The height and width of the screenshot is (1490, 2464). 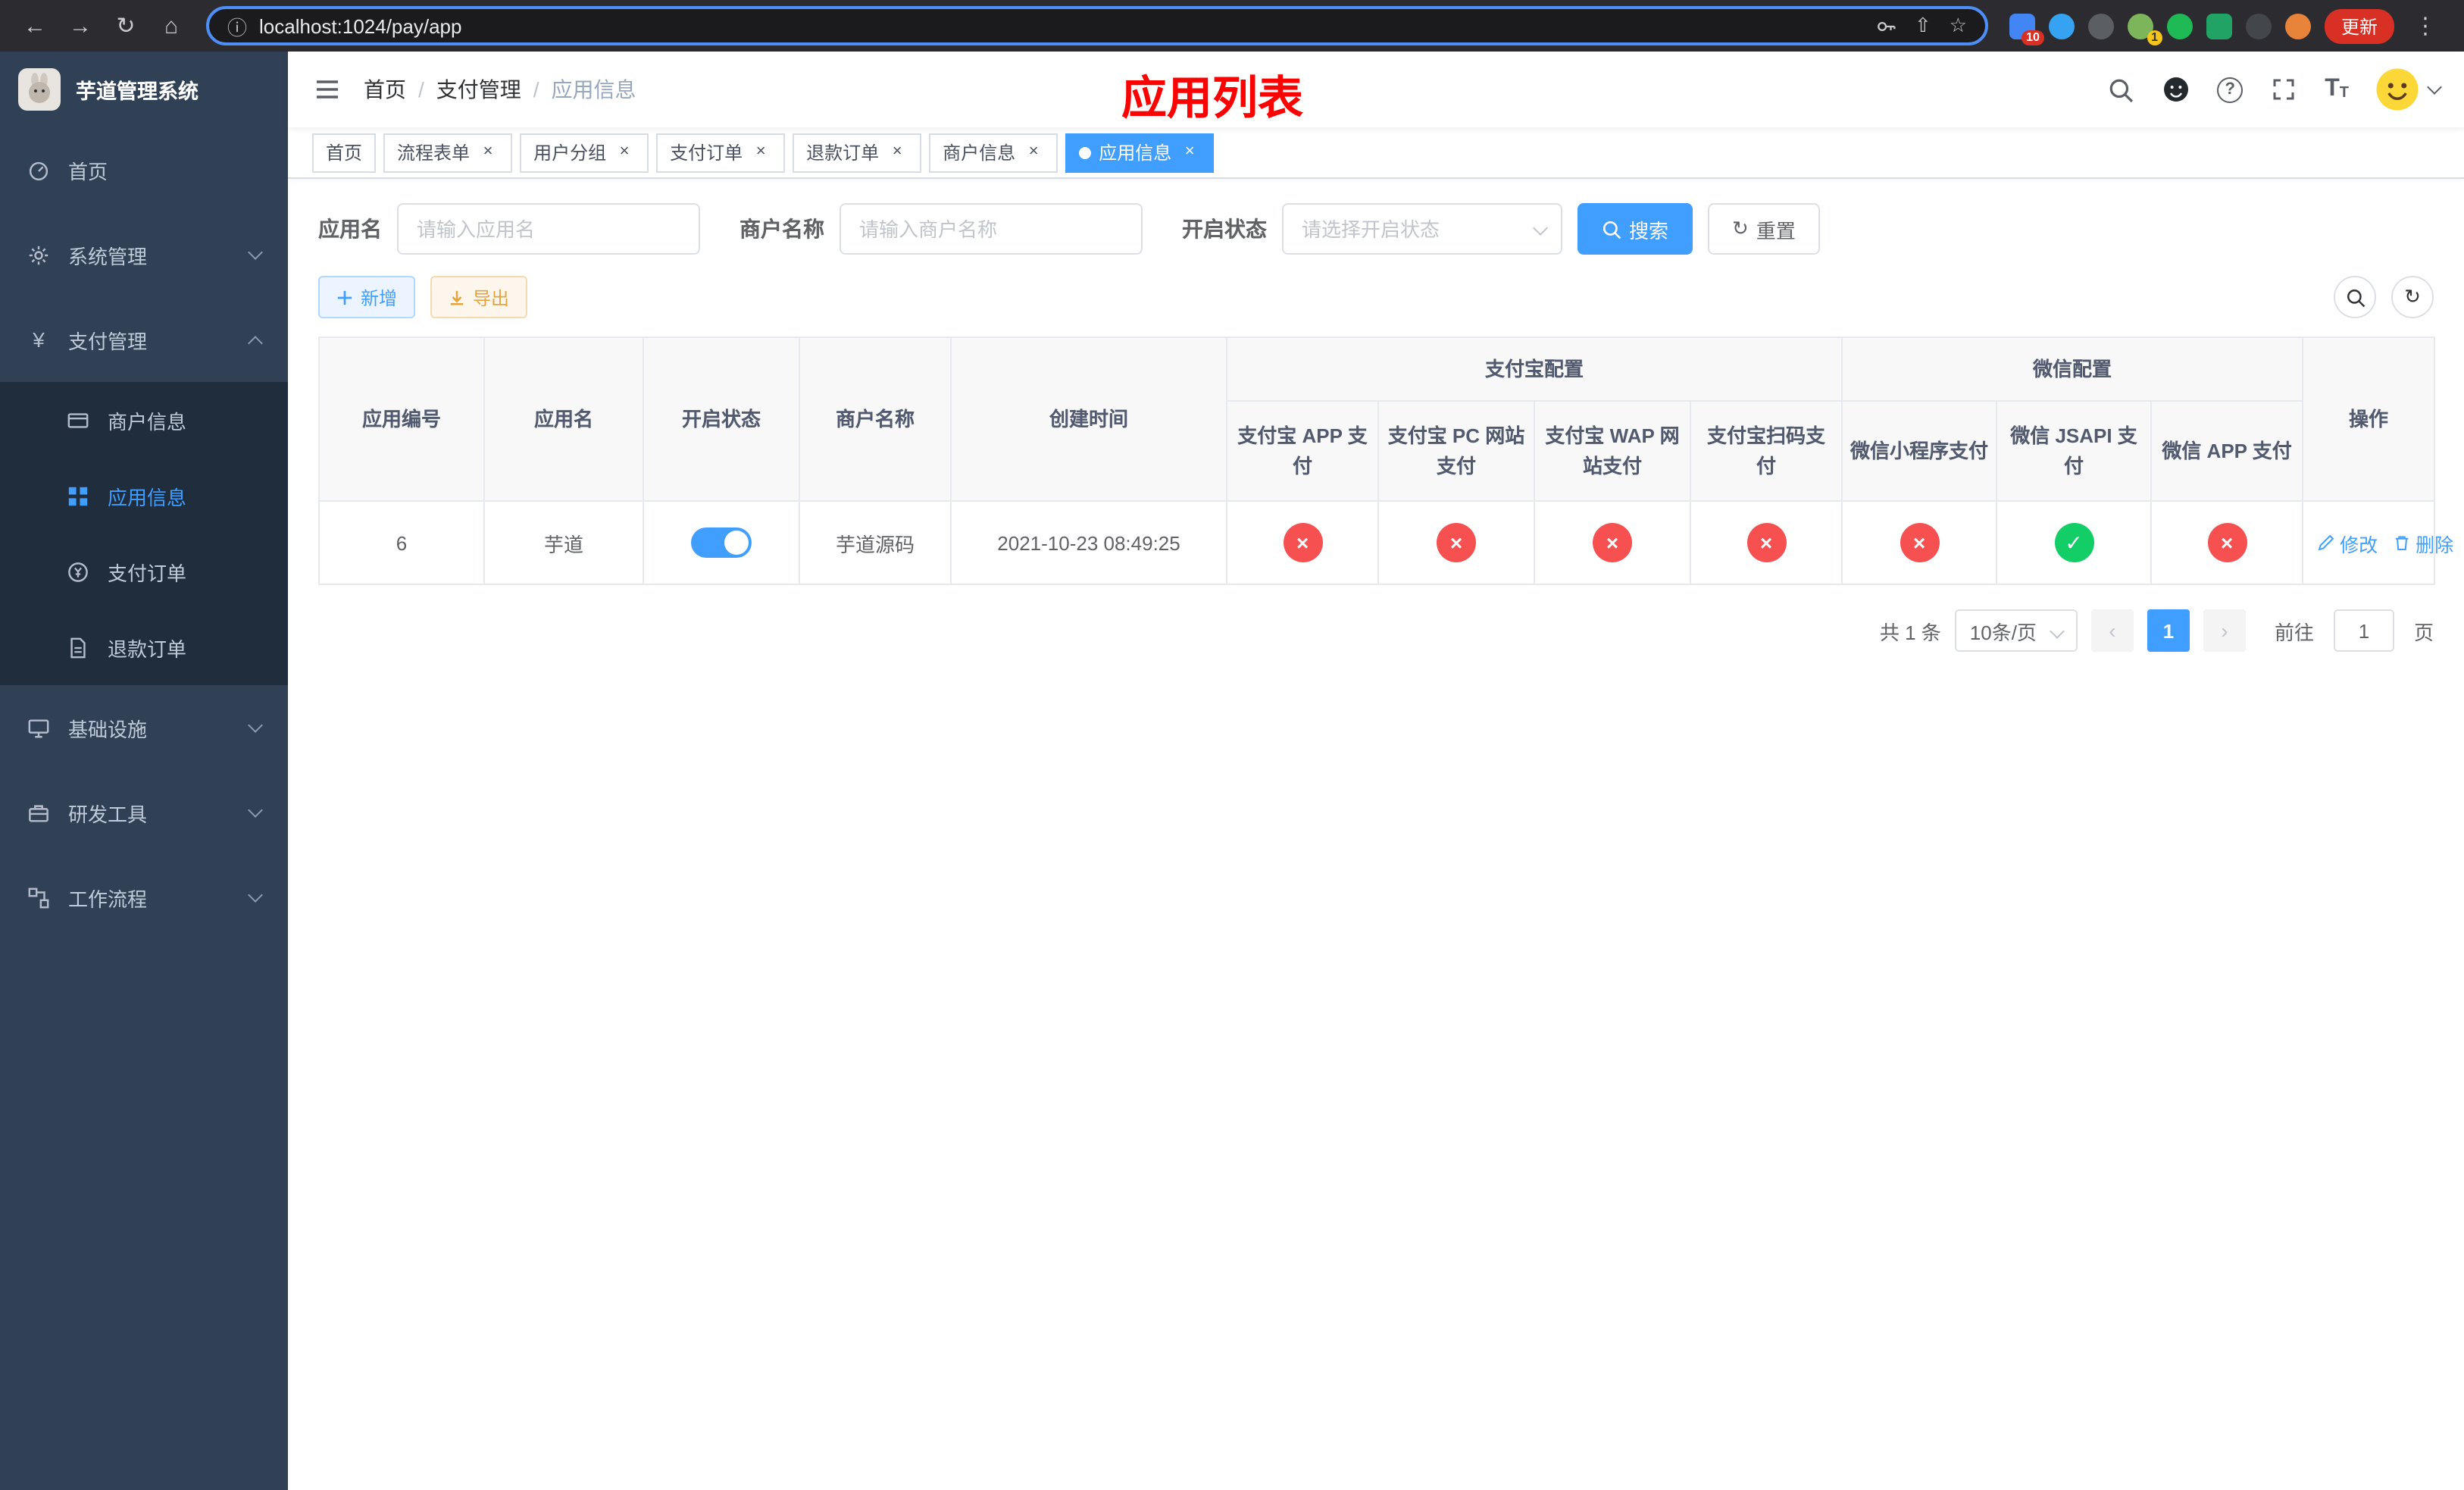 I want to click on fullscreen-icon, so click(x=2284, y=89).